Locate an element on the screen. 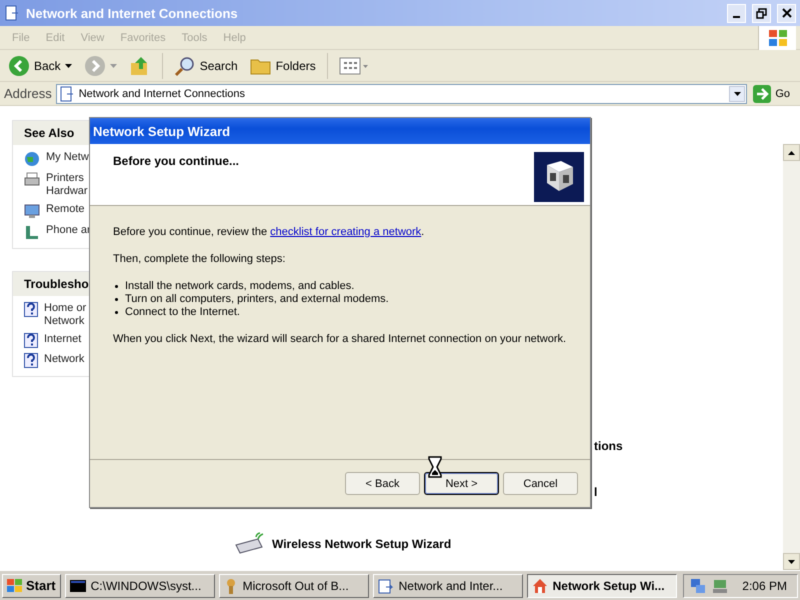 This screenshot has height=600, width=800. panel-title: Troublesho is located at coordinates (56, 284).